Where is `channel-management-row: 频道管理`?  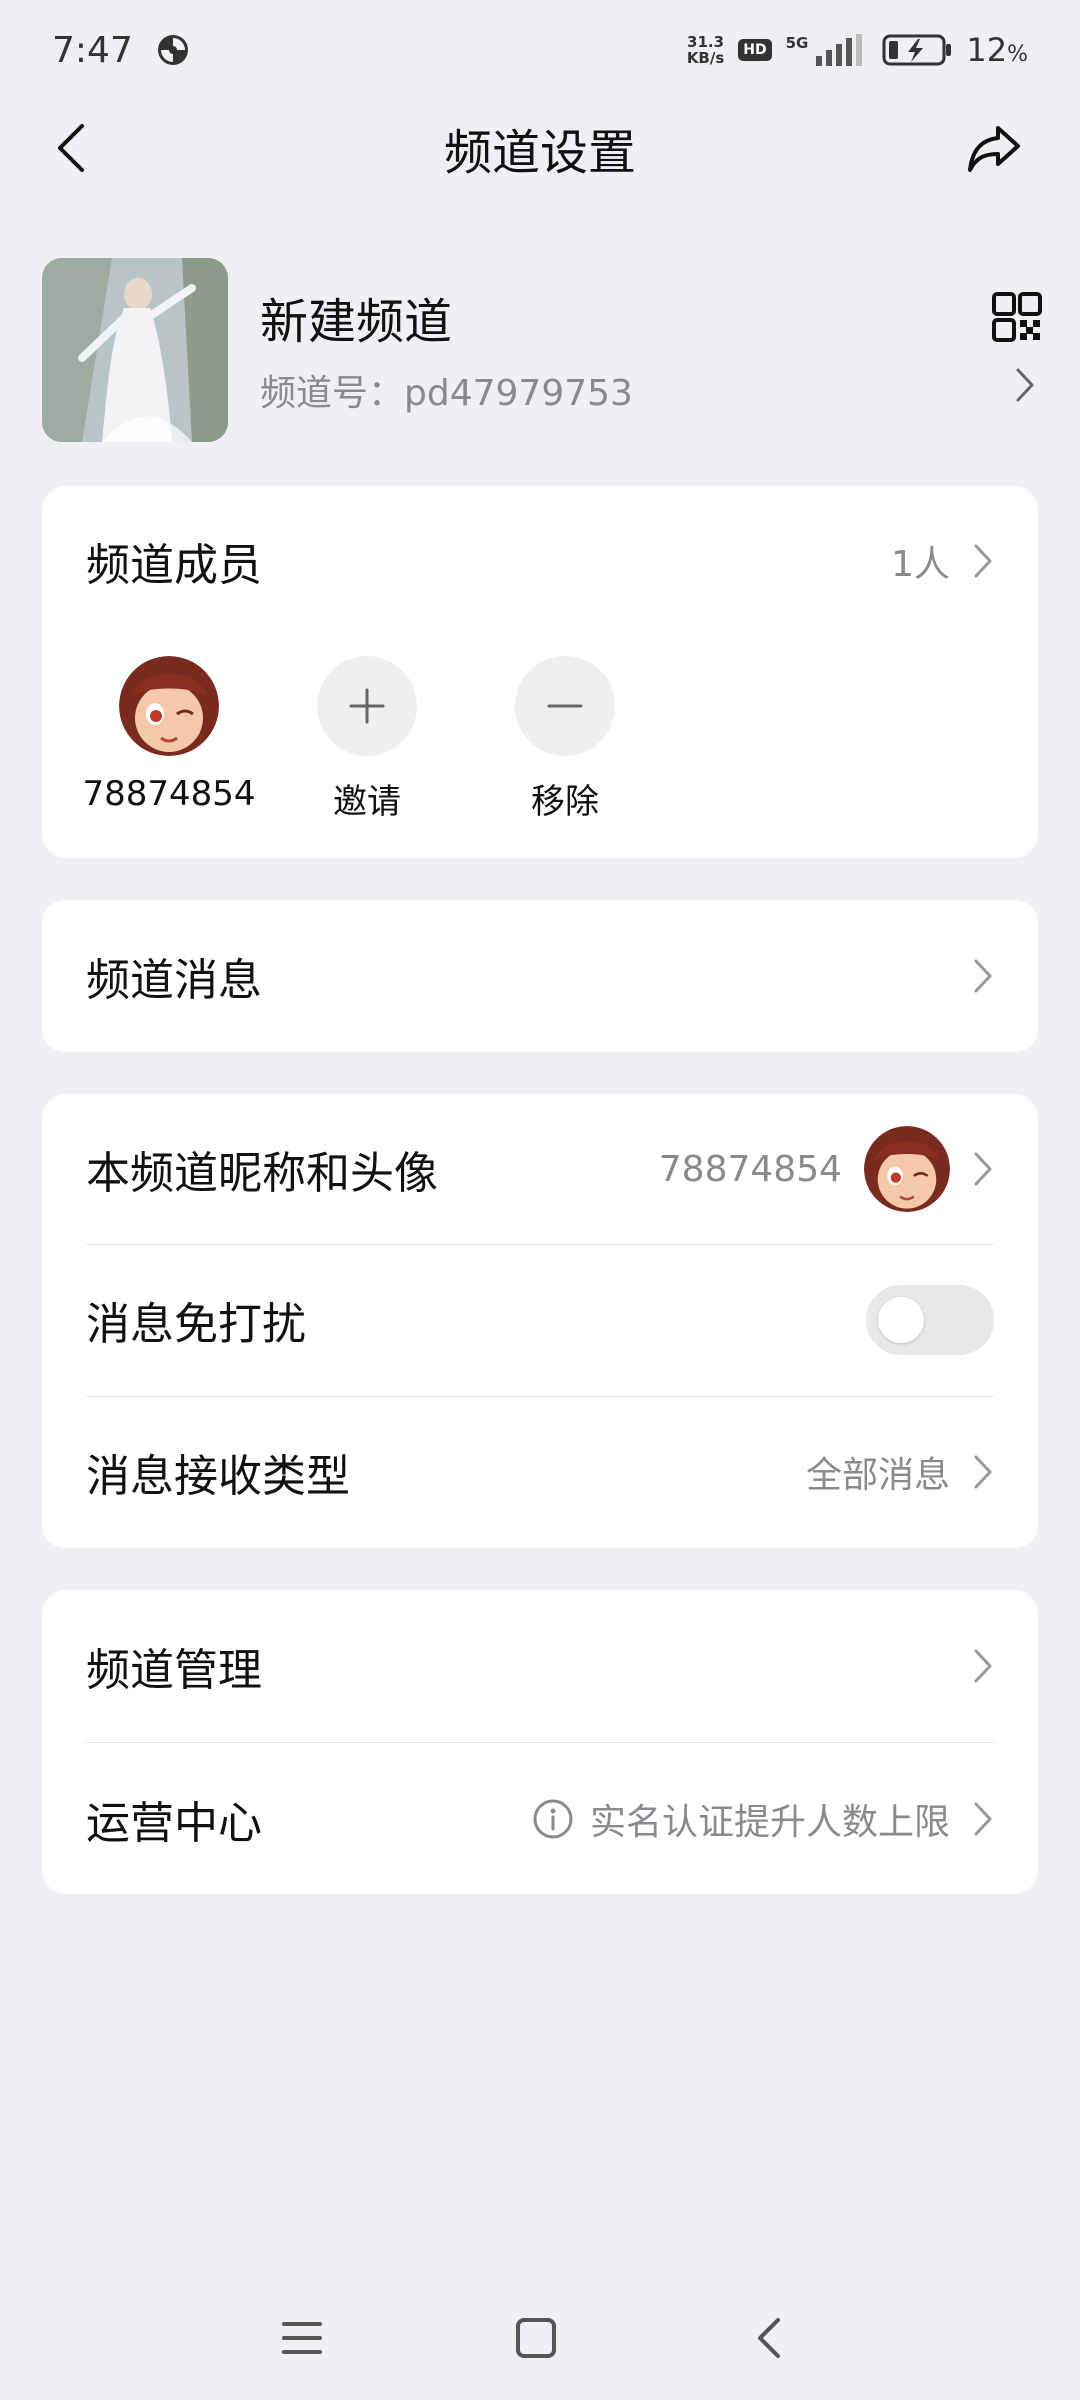 channel-management-row: 频道管理 is located at coordinates (540, 1666).